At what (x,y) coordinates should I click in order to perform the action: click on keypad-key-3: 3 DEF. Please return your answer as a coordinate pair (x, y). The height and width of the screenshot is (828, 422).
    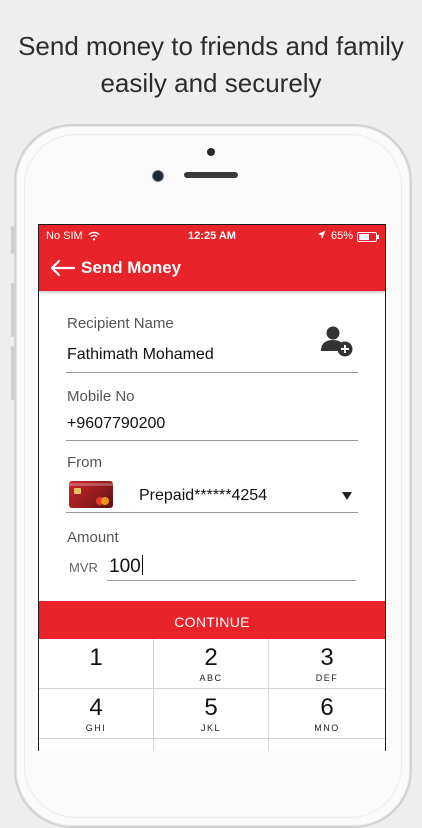
    Looking at the image, I should click on (327, 664).